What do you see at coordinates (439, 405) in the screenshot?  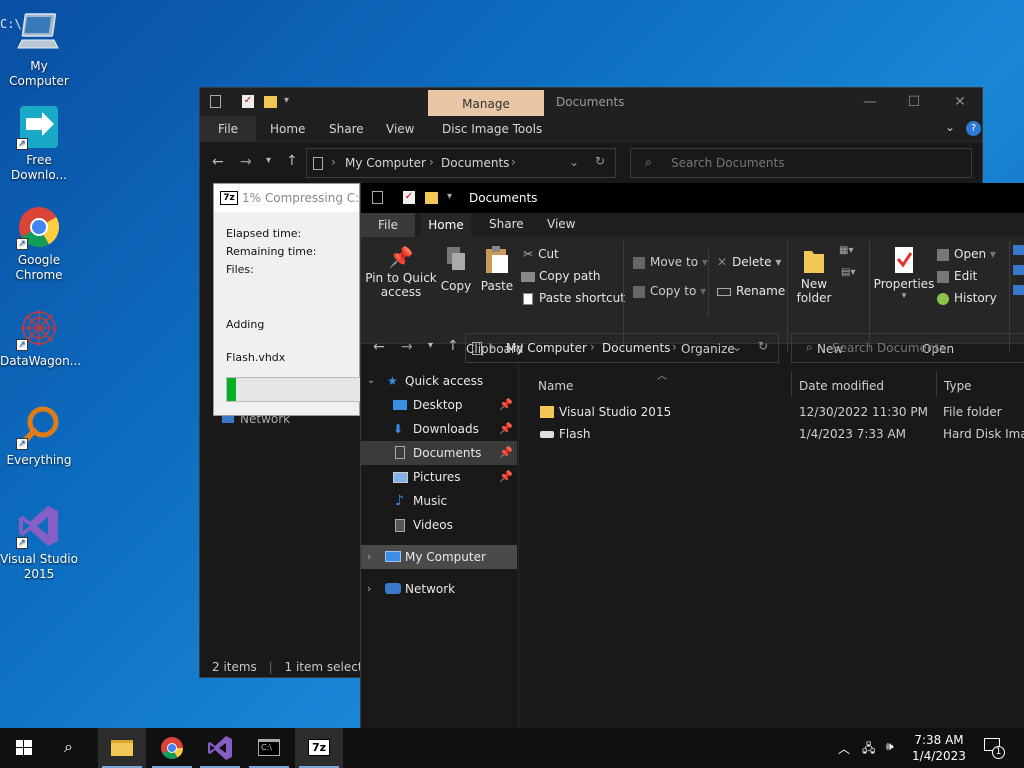 I see `nav-item-desktop: Desktop 📌` at bounding box center [439, 405].